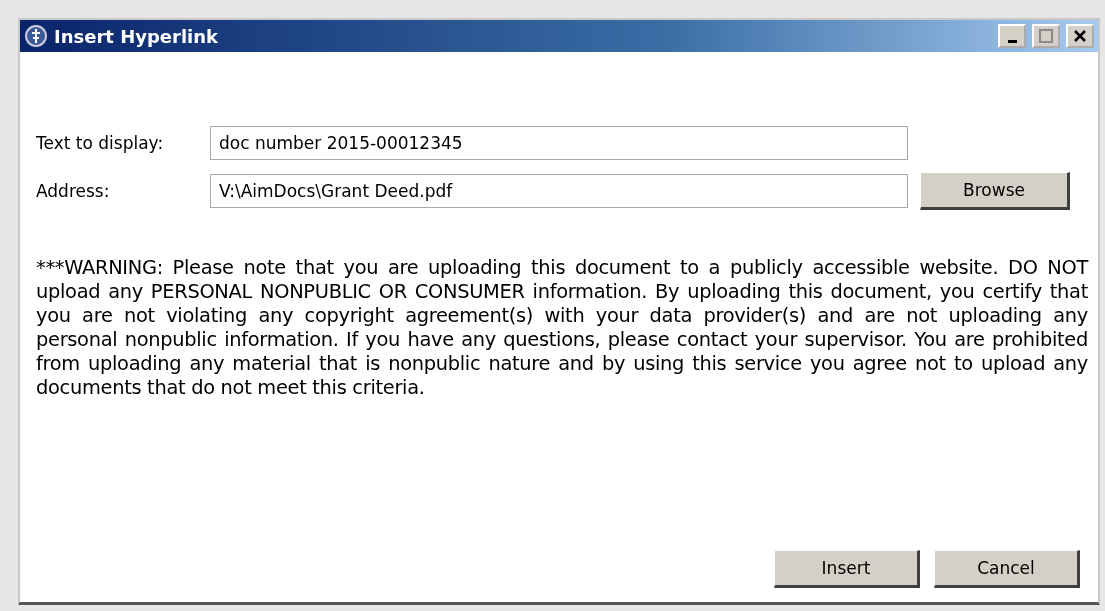 This screenshot has width=1105, height=611. I want to click on close-button, so click(1080, 36).